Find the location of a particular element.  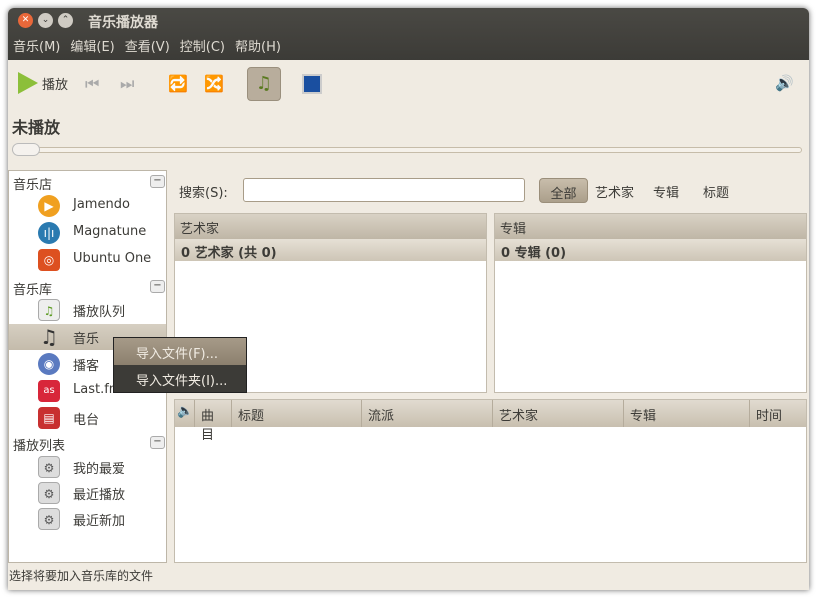

filter-all: 全部 is located at coordinates (563, 190).